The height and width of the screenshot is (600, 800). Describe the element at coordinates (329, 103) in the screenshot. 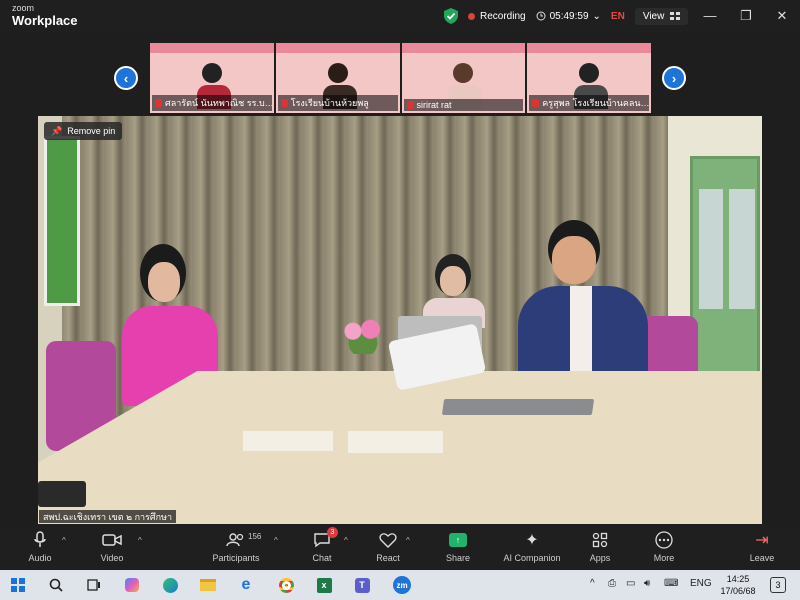

I see `participant-name: โรงเรียนบ้านห้วยพลู` at that location.